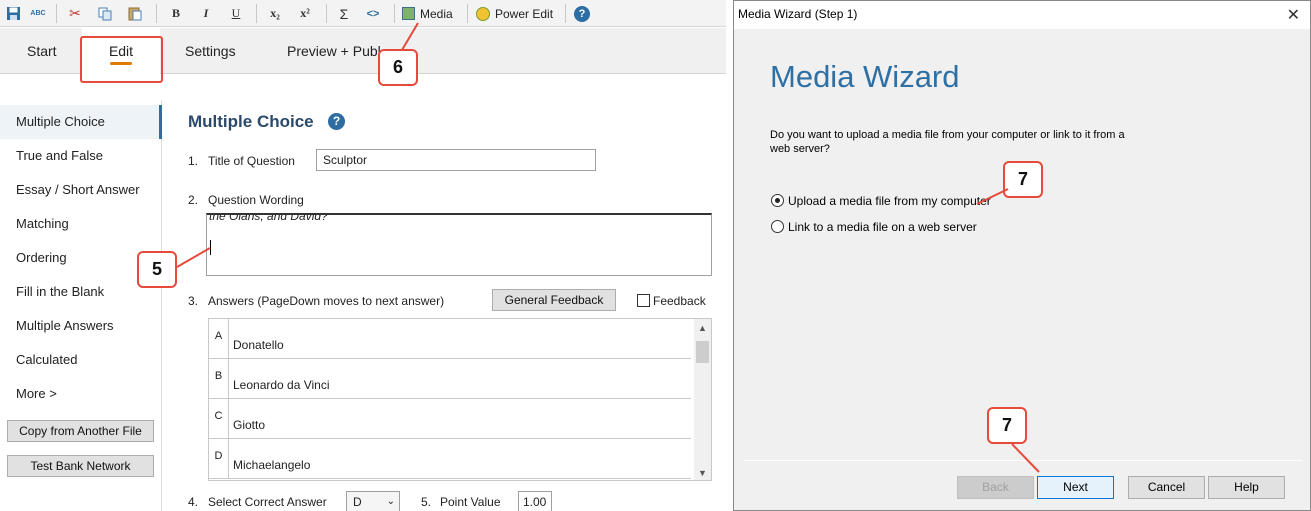 Image resolution: width=1311 pixels, height=511 pixels. What do you see at coordinates (889, 201) in the screenshot?
I see `upload-option-label: Upload a media file from my computer` at bounding box center [889, 201].